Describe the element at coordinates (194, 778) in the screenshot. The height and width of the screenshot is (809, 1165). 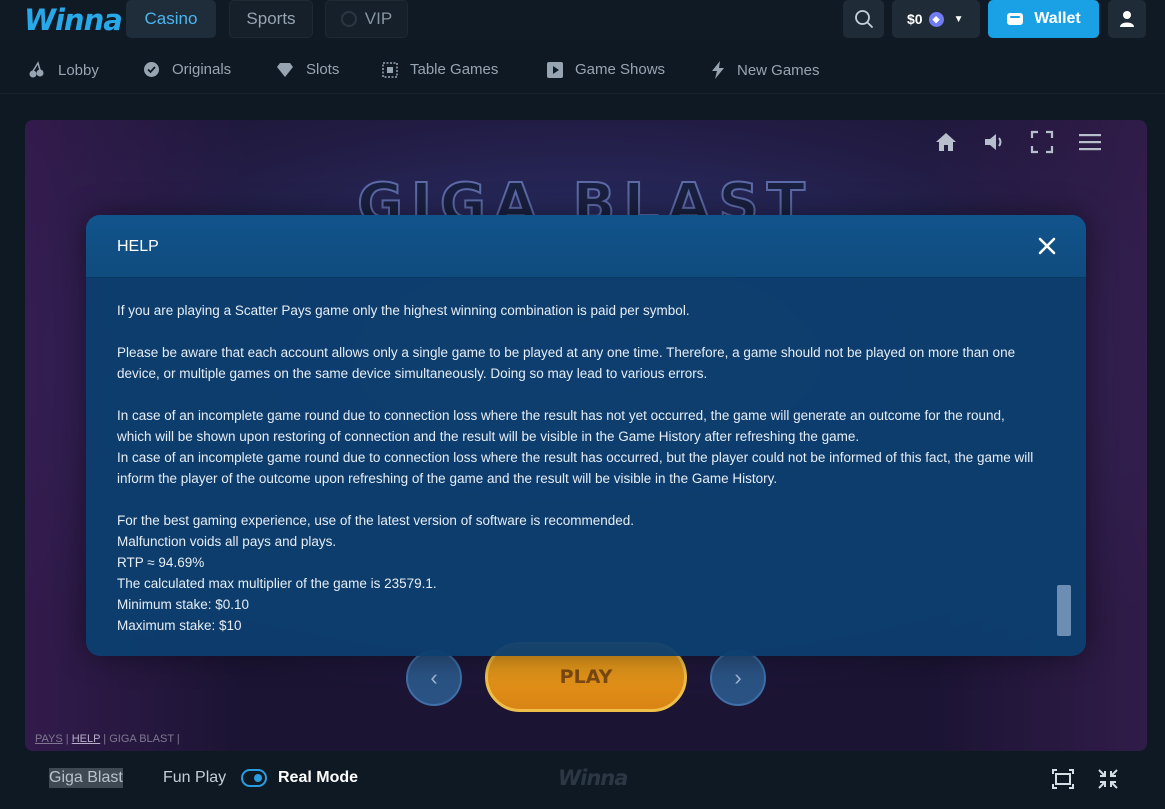
I see `fun-play-label: Fun Play` at that location.